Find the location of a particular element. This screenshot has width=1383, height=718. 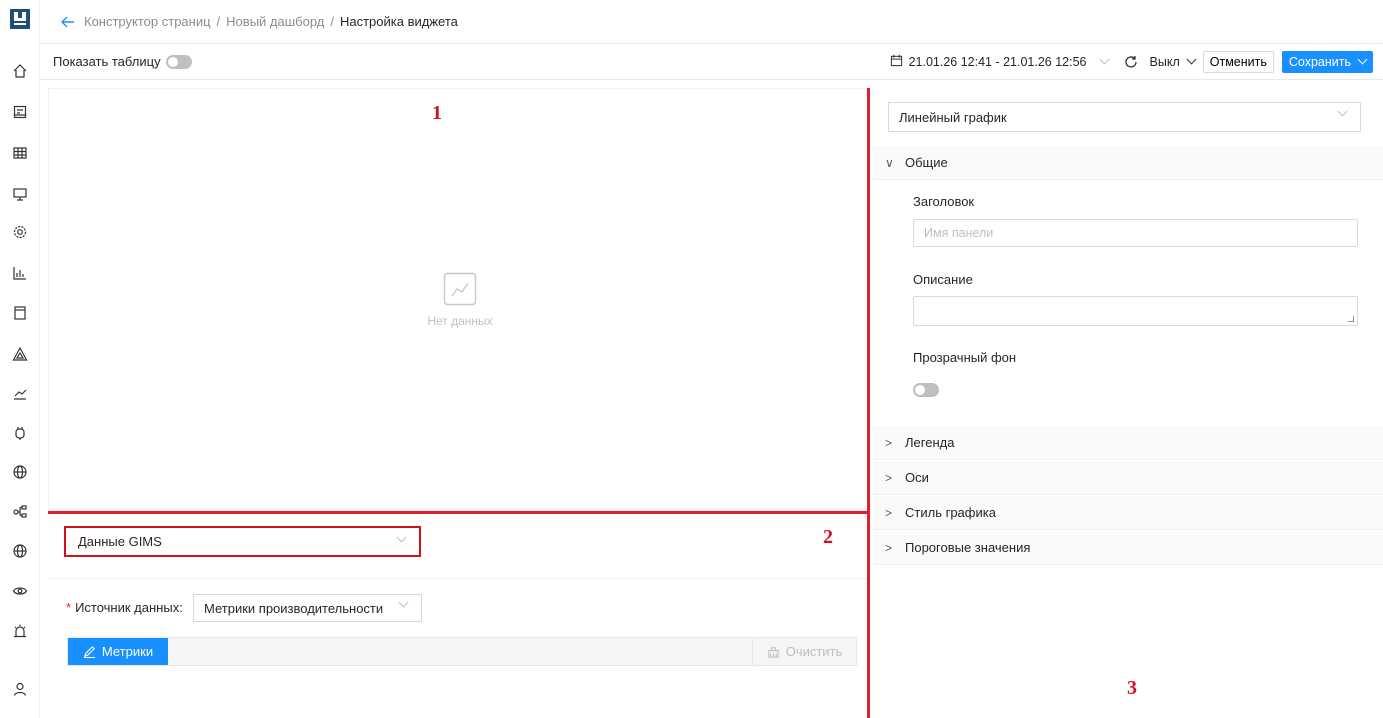

clear-icon is located at coordinates (773, 651).